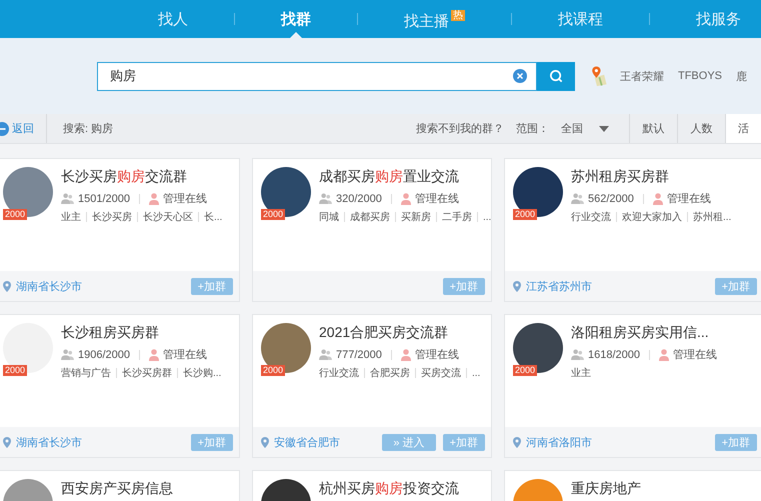 The image size is (761, 501). I want to click on sort-tab: 活, so click(743, 128).